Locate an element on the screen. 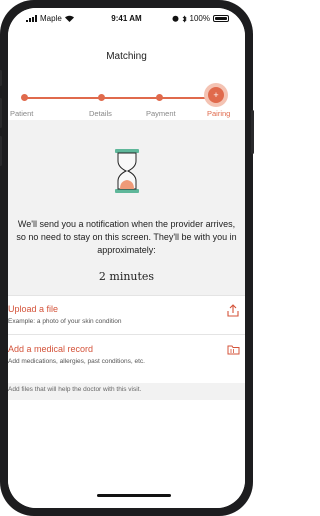 This screenshot has width=320, height=516. upload-file-row is located at coordinates (126, 314).